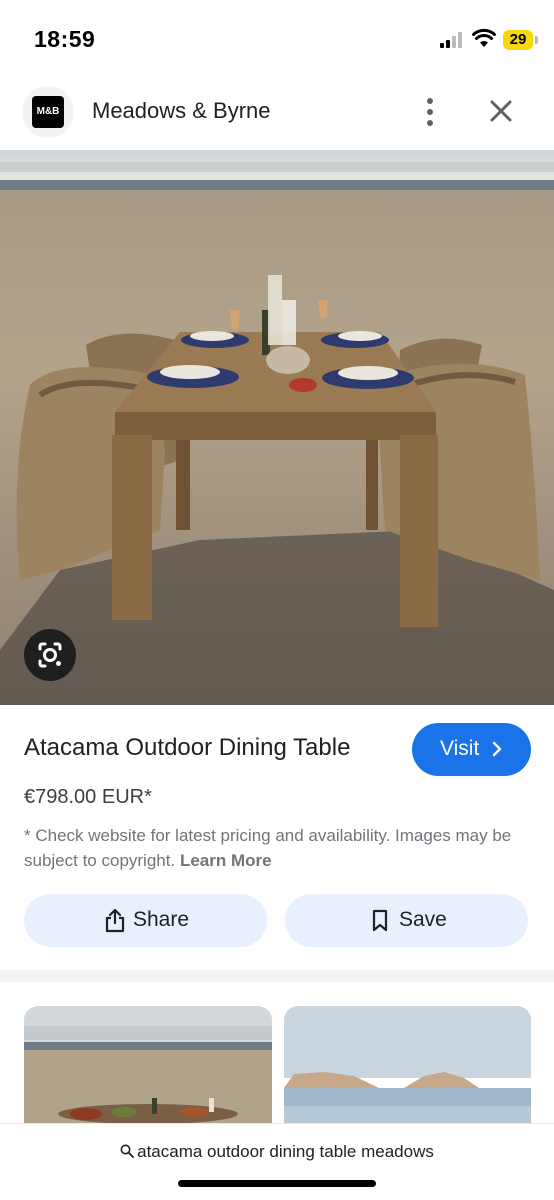 This screenshot has width=554, height=1200. Describe the element at coordinates (161, 919) in the screenshot. I see `share-label: Share` at that location.